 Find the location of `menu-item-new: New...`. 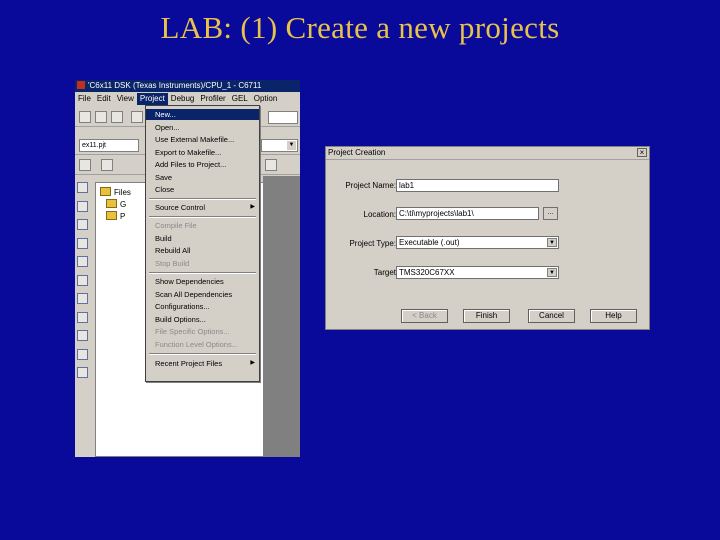

menu-item-new: New... is located at coordinates (202, 114).